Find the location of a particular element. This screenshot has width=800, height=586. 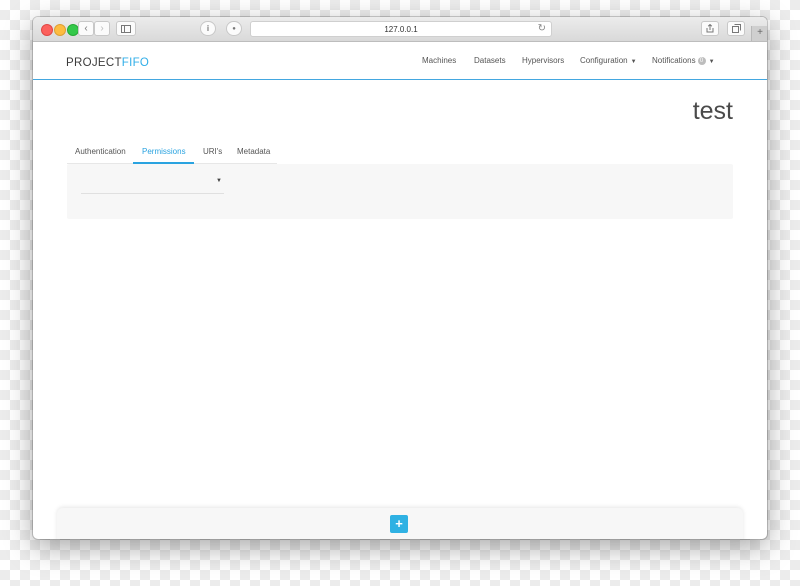

nav-notifications: Notifications 0 ▼ is located at coordinates (683, 60).